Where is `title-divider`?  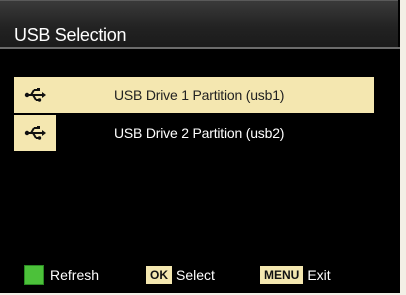
title-divider is located at coordinates (200, 48).